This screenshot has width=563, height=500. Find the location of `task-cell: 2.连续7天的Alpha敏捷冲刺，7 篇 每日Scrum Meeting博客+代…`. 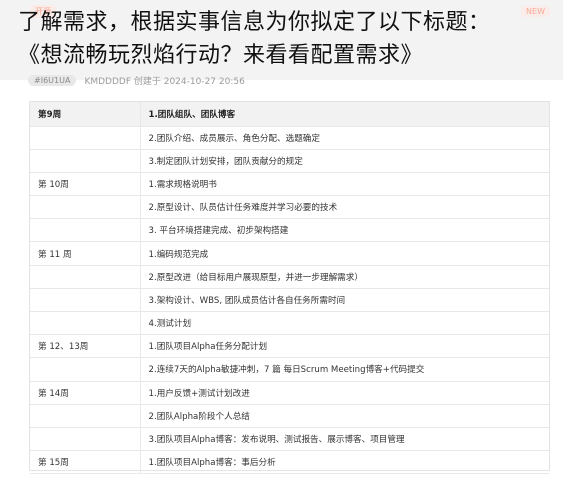

task-cell: 2.连续7天的Alpha敏捷冲刺，7 篇 每日Scrum Meeting博客+代… is located at coordinates (344, 369).